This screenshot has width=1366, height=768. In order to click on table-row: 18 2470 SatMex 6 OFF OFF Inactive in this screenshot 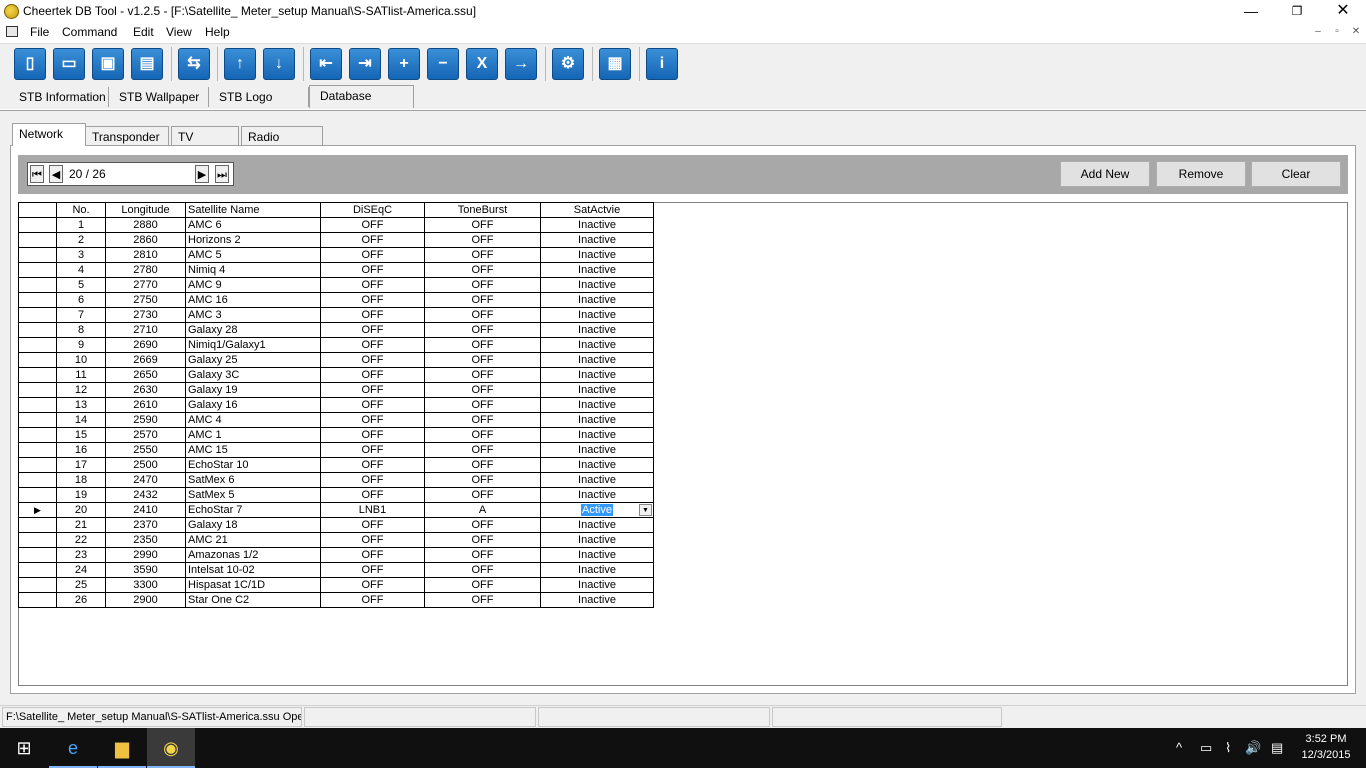, I will do `click(336, 480)`.